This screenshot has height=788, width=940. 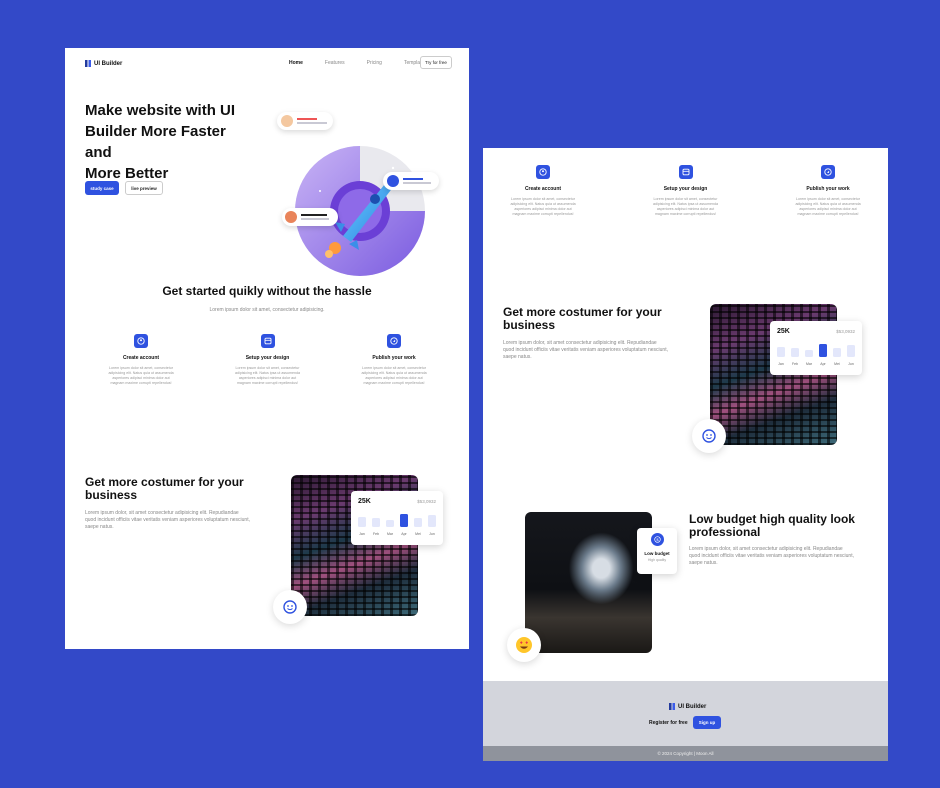 What do you see at coordinates (88, 63) in the screenshot?
I see `logo-icon` at bounding box center [88, 63].